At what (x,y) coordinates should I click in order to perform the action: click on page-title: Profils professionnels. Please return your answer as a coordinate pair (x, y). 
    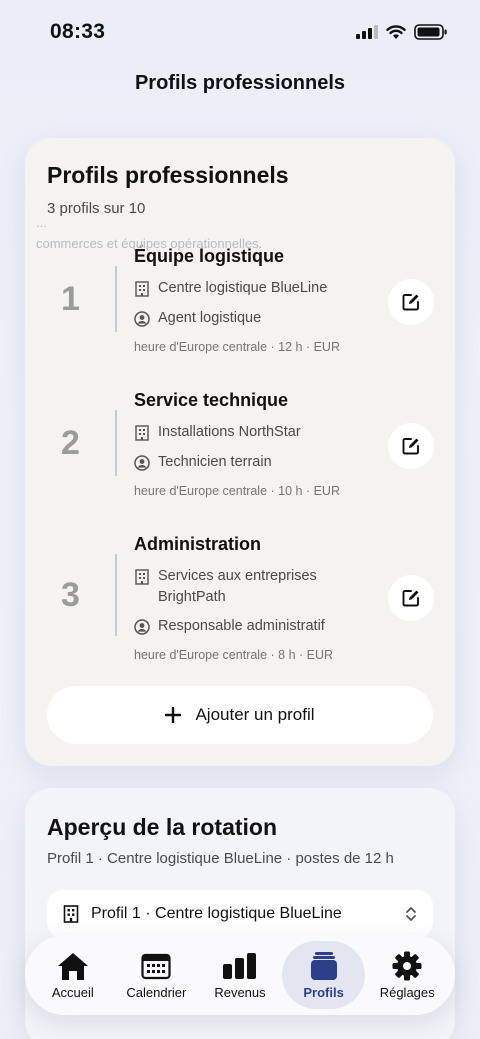
    Looking at the image, I should click on (240, 83).